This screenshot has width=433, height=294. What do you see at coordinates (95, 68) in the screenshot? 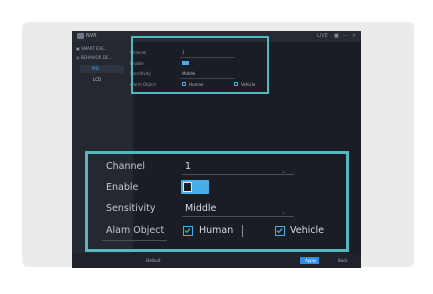
I see `sidebar-selected-label: PID` at bounding box center [95, 68].